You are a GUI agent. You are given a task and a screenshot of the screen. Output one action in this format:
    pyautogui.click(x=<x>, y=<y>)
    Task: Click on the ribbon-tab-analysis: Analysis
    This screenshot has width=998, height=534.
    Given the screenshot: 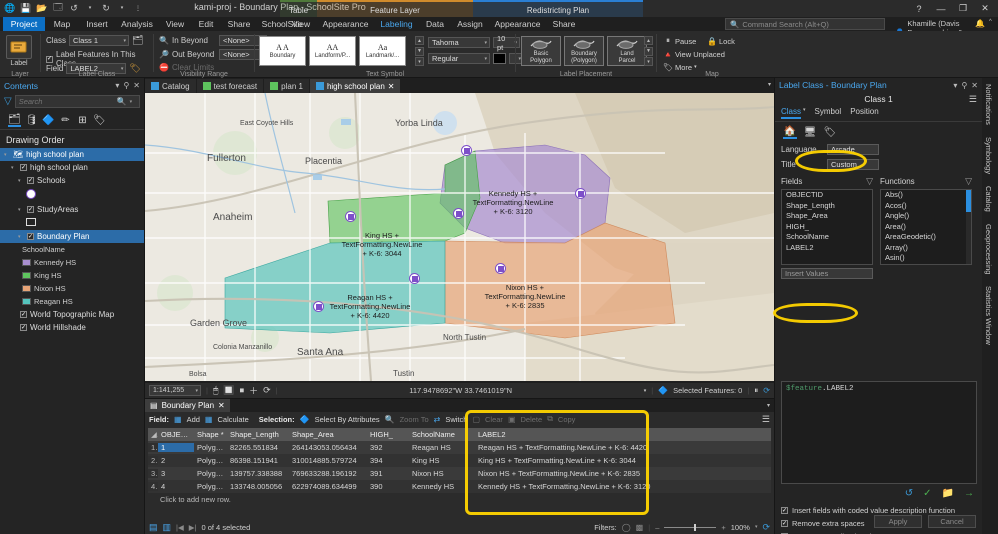 What is the action you would take?
    pyautogui.click(x=137, y=24)
    